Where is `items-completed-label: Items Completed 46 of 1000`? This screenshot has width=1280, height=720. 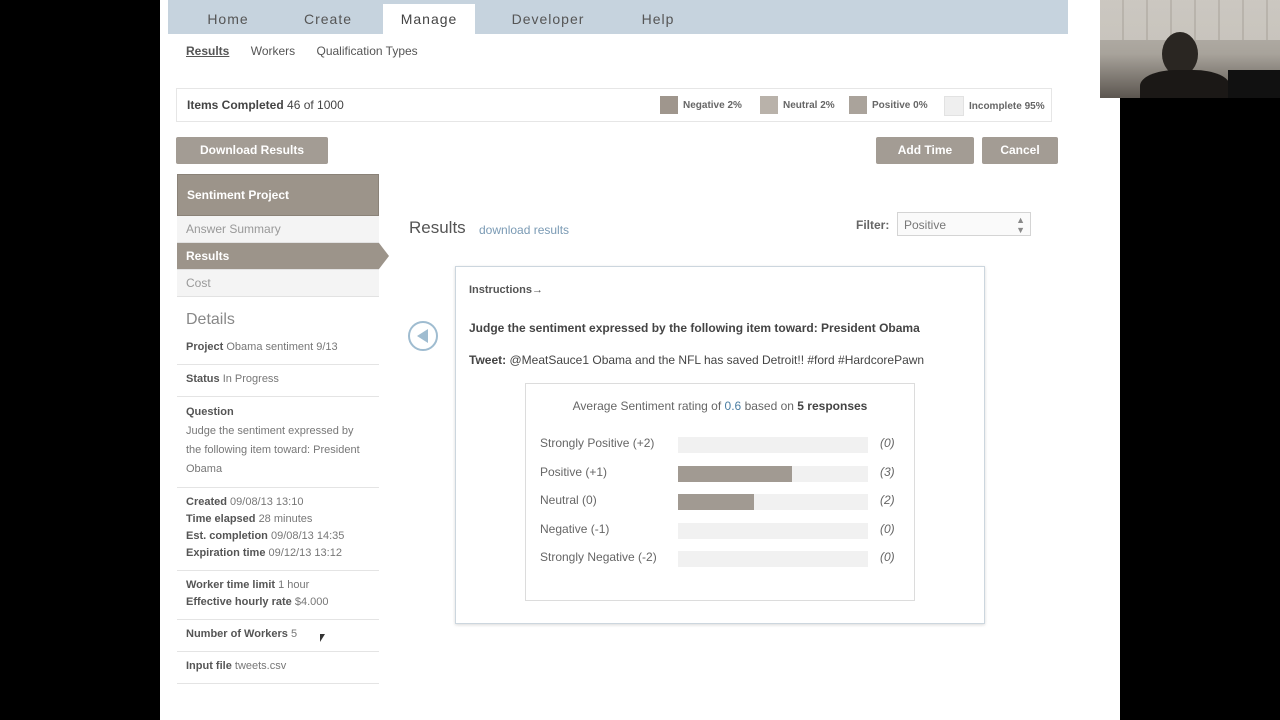
items-completed-label: Items Completed 46 of 1000 is located at coordinates (265, 105).